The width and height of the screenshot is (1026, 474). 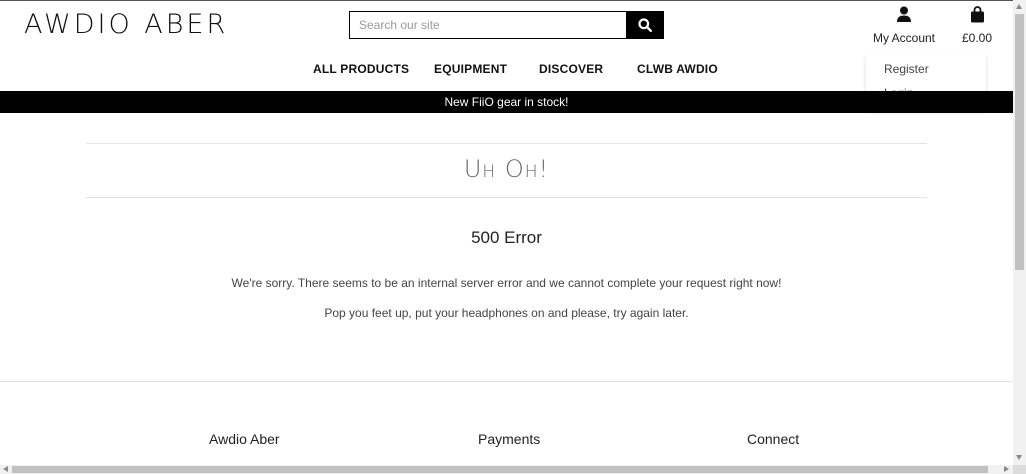 I want to click on site-logo: AWDIO ABER, so click(x=126, y=24).